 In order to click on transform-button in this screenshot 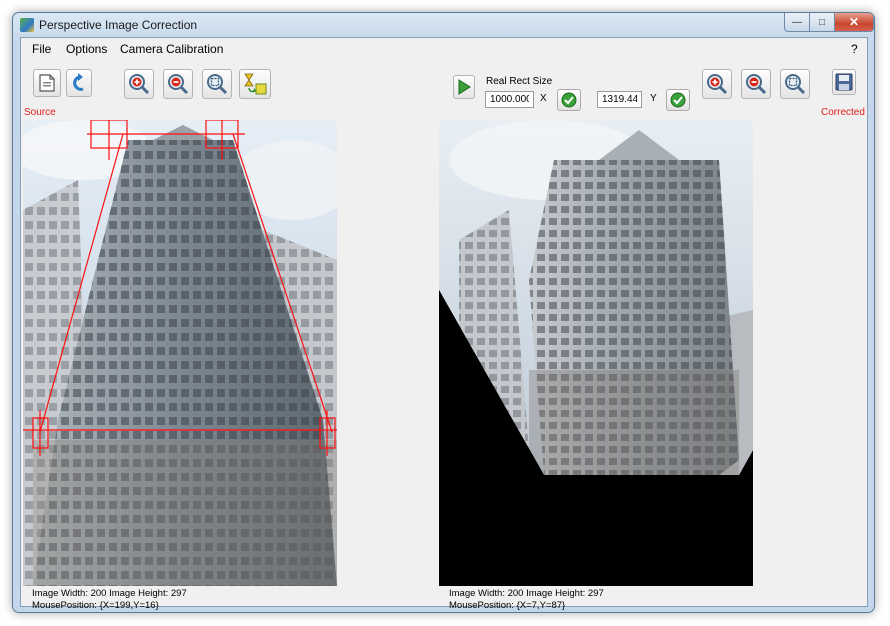, I will do `click(255, 84)`.